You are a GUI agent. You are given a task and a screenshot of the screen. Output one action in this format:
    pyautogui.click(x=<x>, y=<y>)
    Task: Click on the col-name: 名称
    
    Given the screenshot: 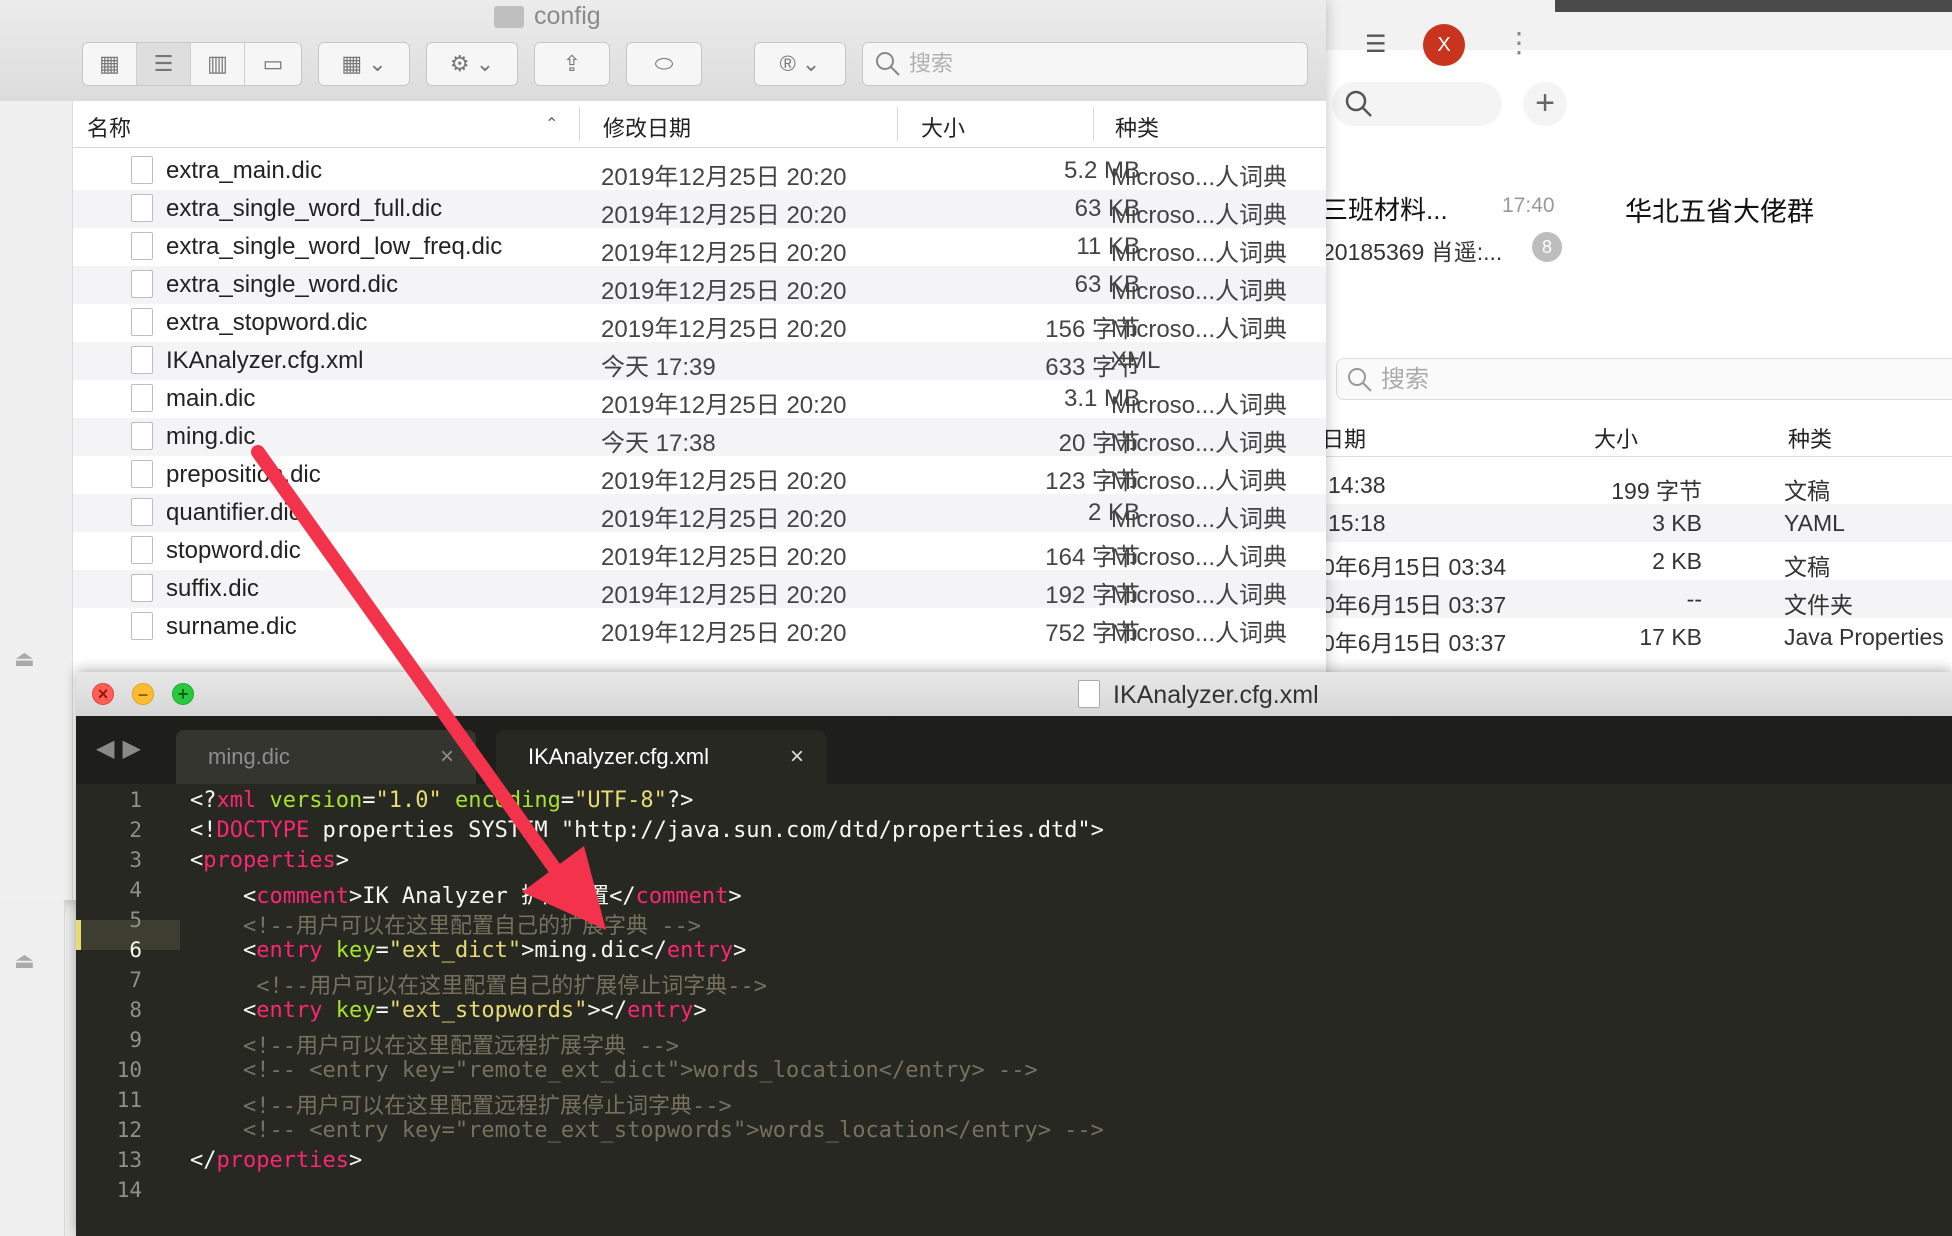 What is the action you would take?
    pyautogui.click(x=109, y=127)
    